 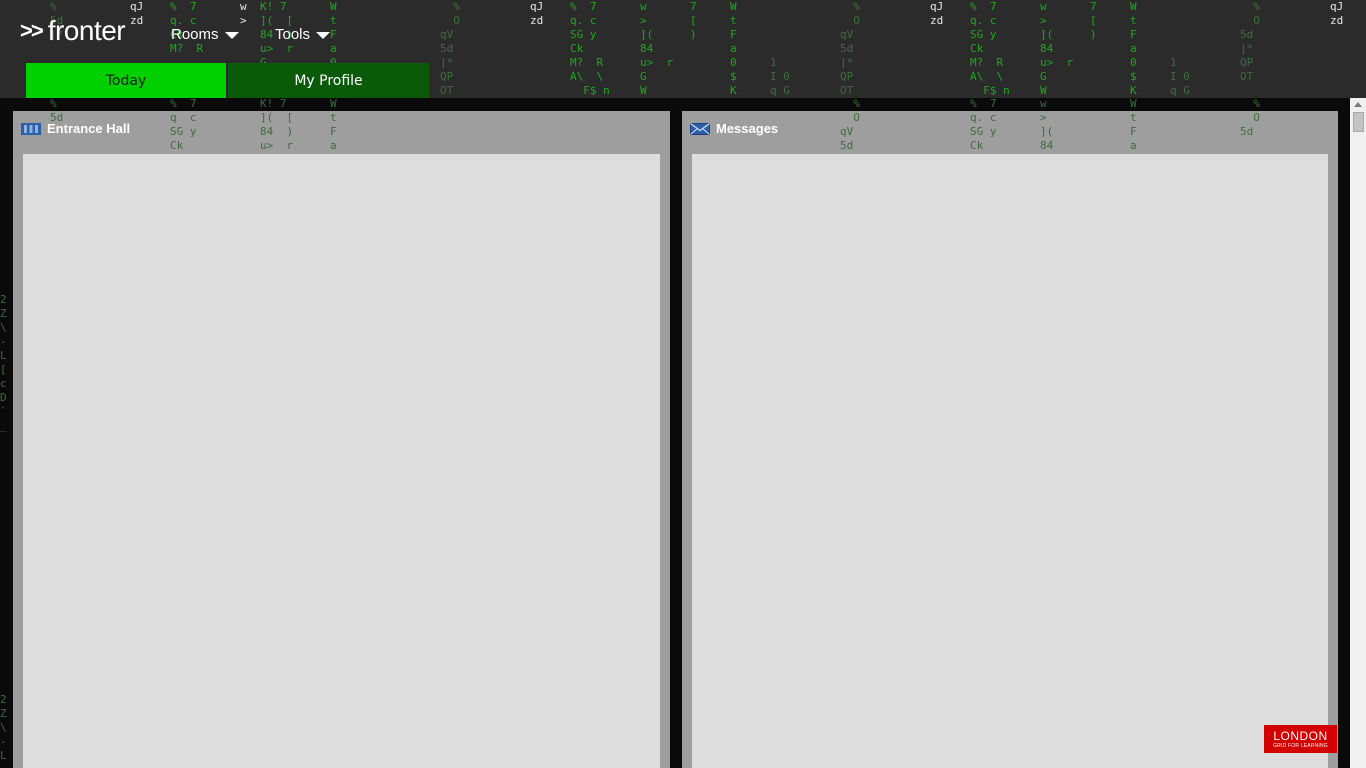 I want to click on rooms-menu-label: Rooms, so click(x=195, y=34).